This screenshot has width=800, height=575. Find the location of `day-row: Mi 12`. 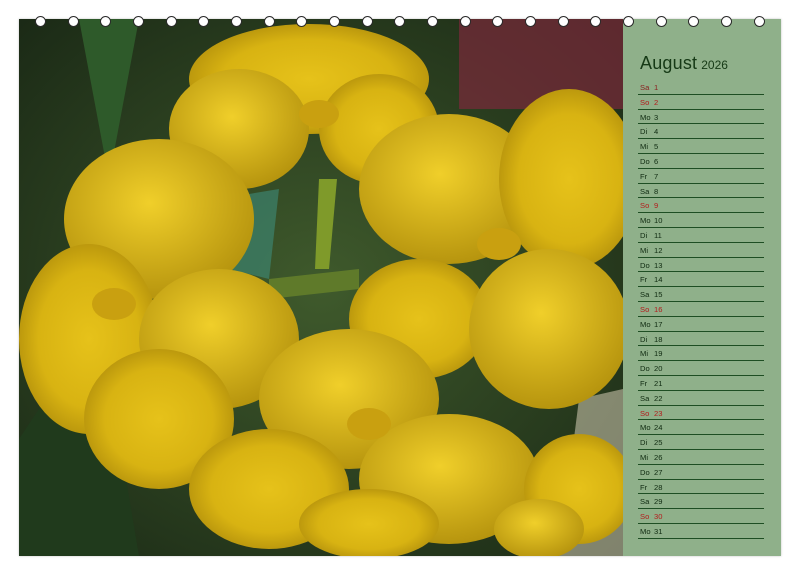

day-row: Mi 12 is located at coordinates (701, 250).